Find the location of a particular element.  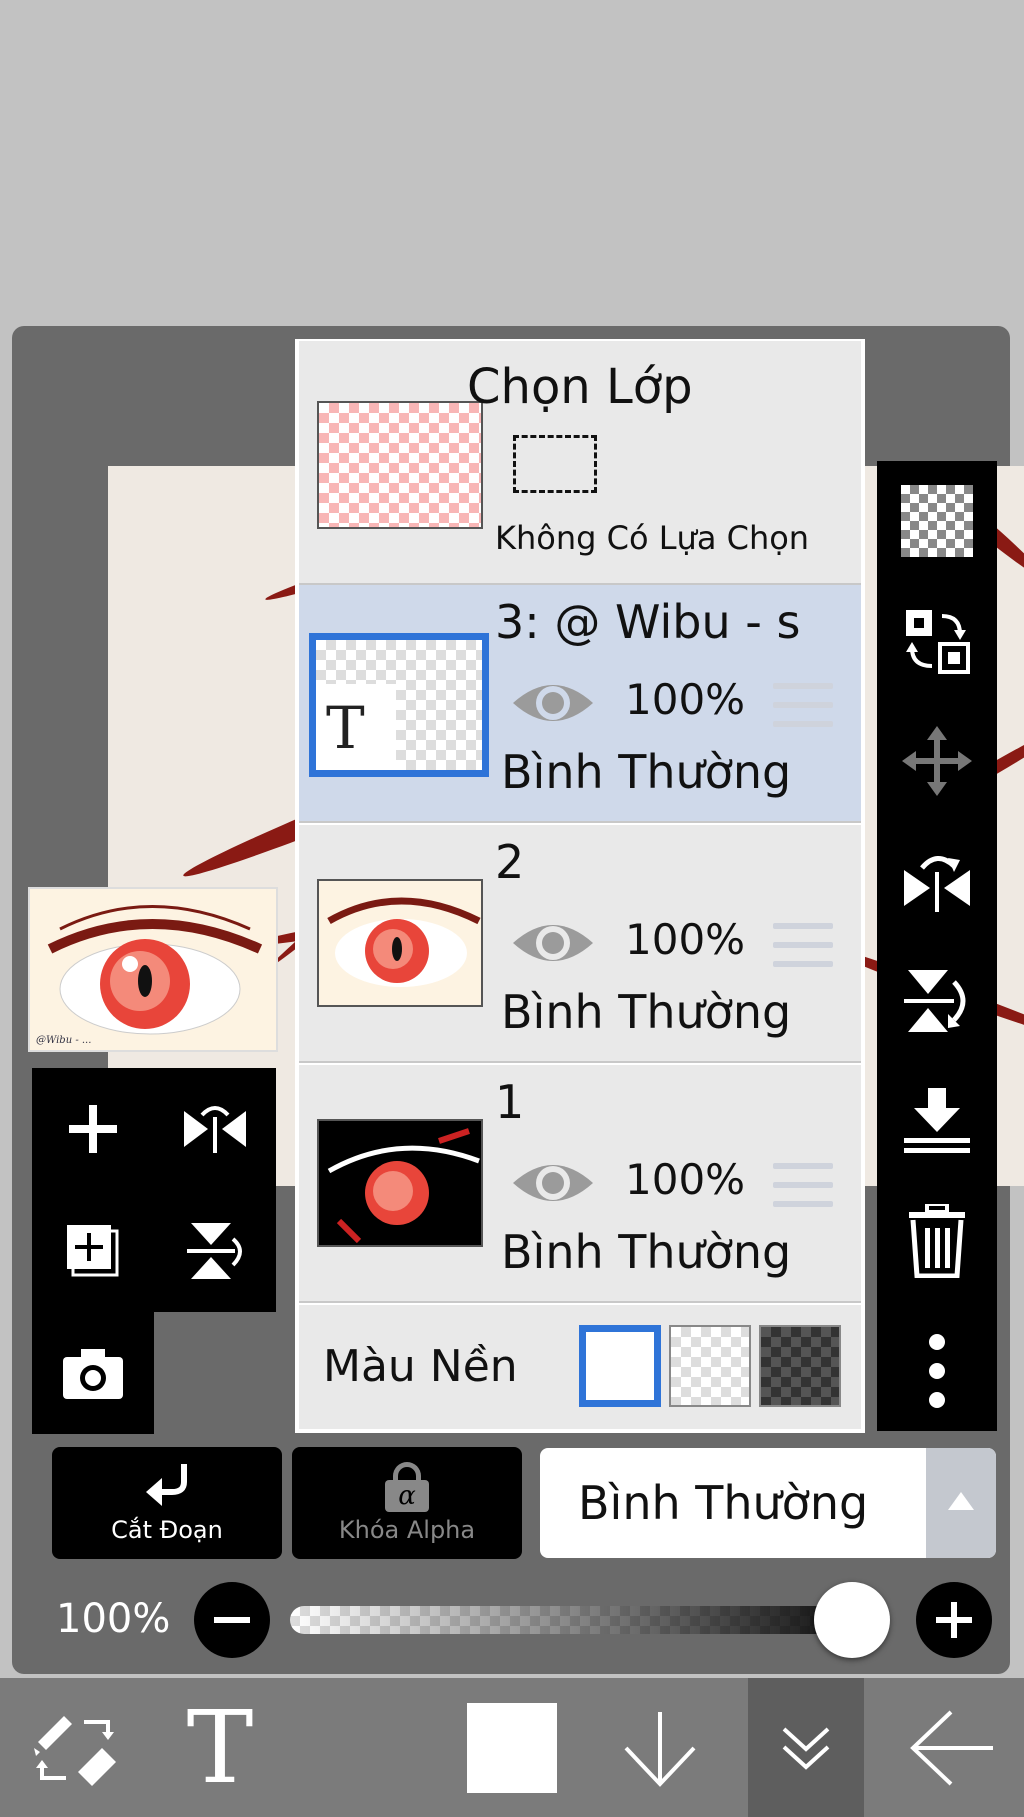

flip-layer-horizontal-button is located at coordinates (215, 1129).